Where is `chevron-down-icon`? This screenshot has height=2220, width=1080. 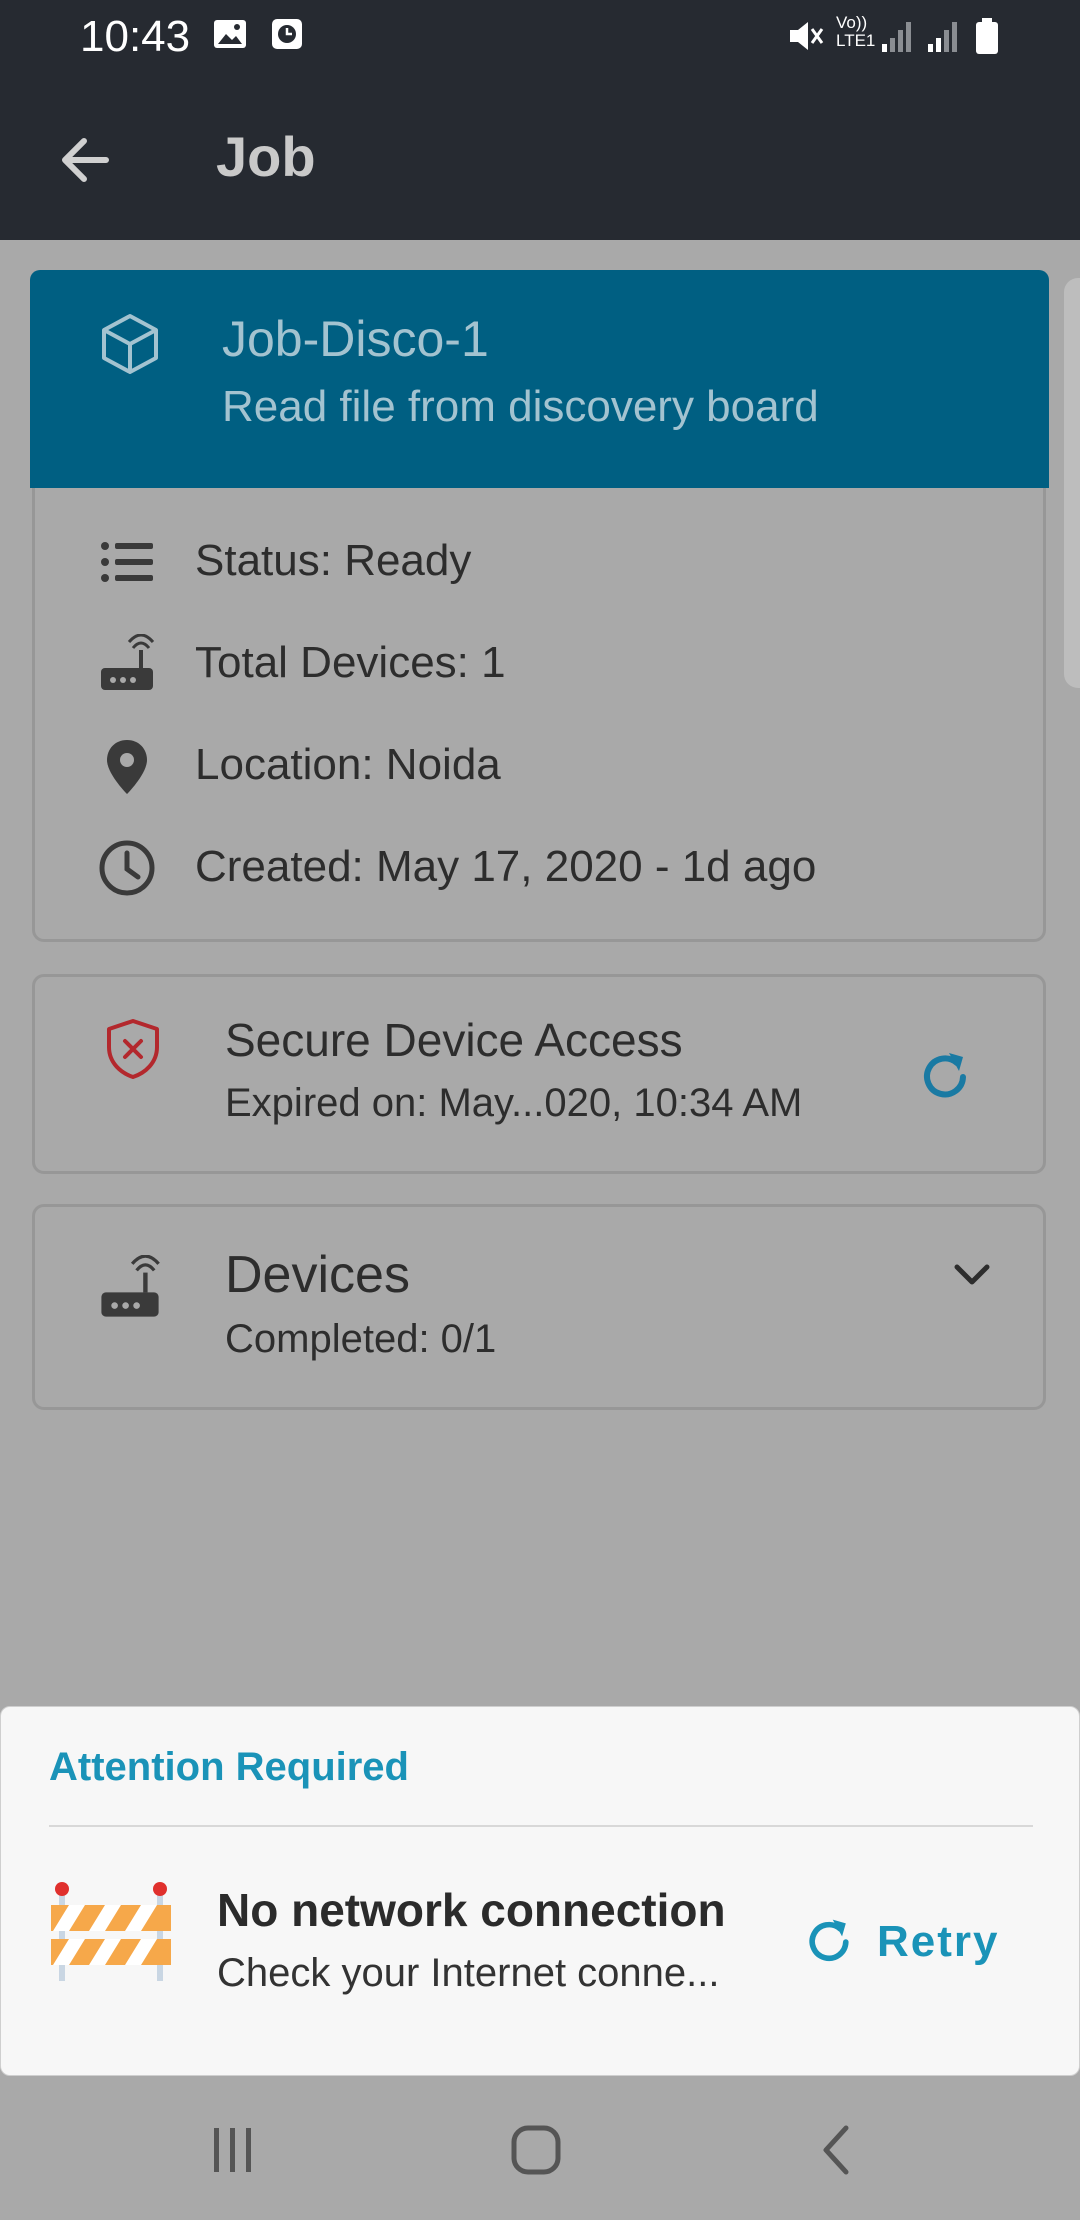 chevron-down-icon is located at coordinates (972, 1274).